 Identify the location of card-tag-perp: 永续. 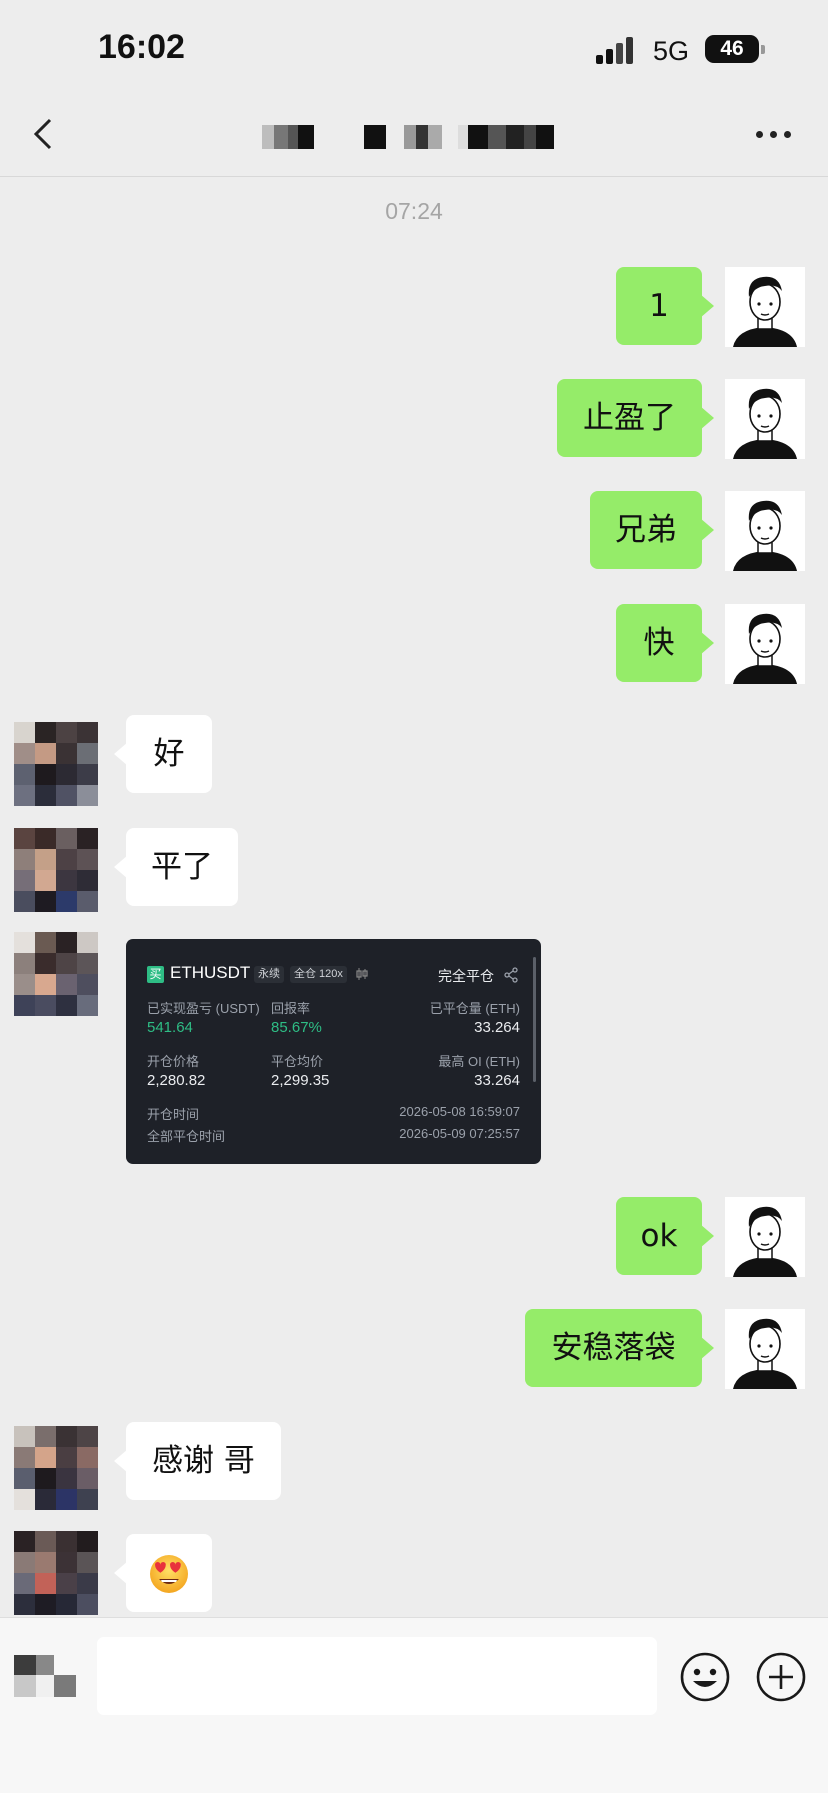
(269, 974).